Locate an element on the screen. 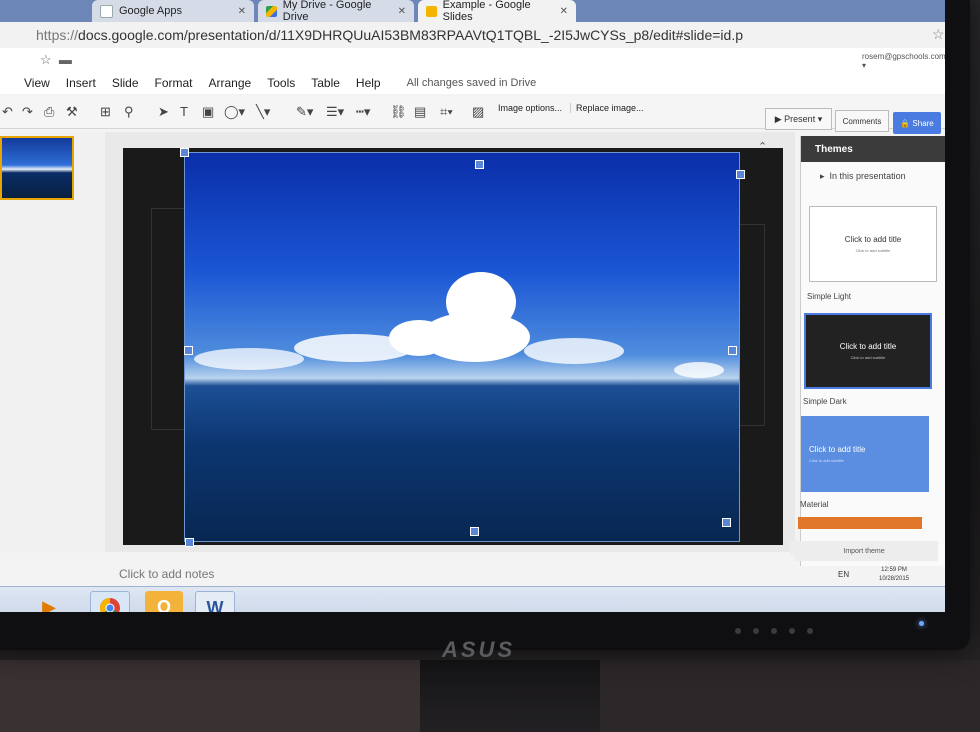  chrome-logo is located at coordinates (110, 605).